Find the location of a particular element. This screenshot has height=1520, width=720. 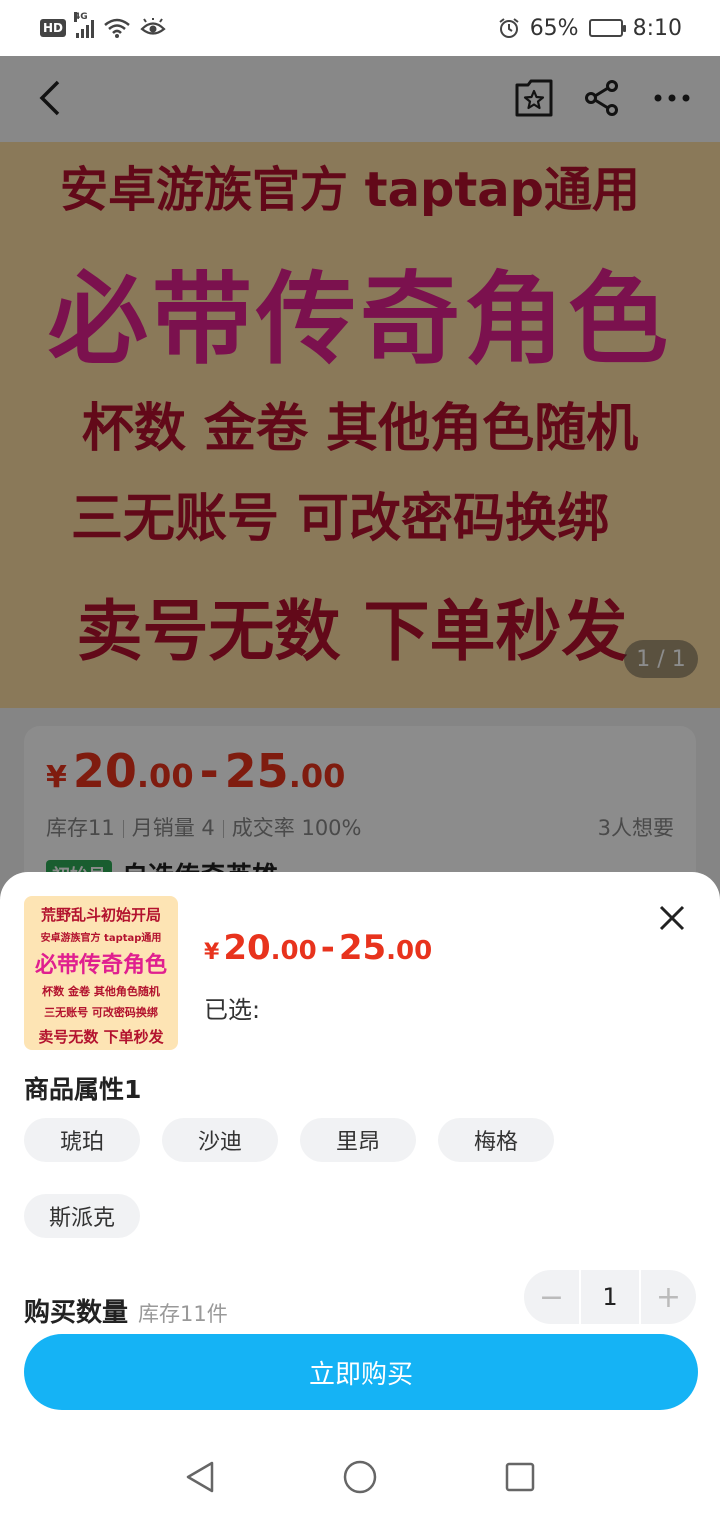

recents-square-icon is located at coordinates (520, 1477).